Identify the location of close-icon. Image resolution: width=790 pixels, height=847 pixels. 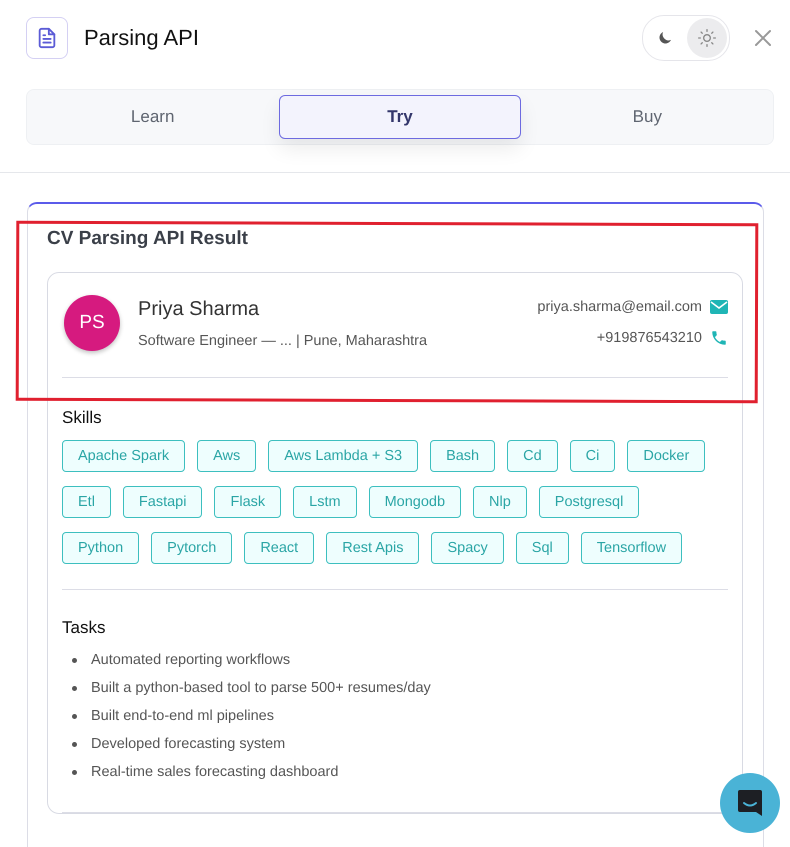
(763, 37).